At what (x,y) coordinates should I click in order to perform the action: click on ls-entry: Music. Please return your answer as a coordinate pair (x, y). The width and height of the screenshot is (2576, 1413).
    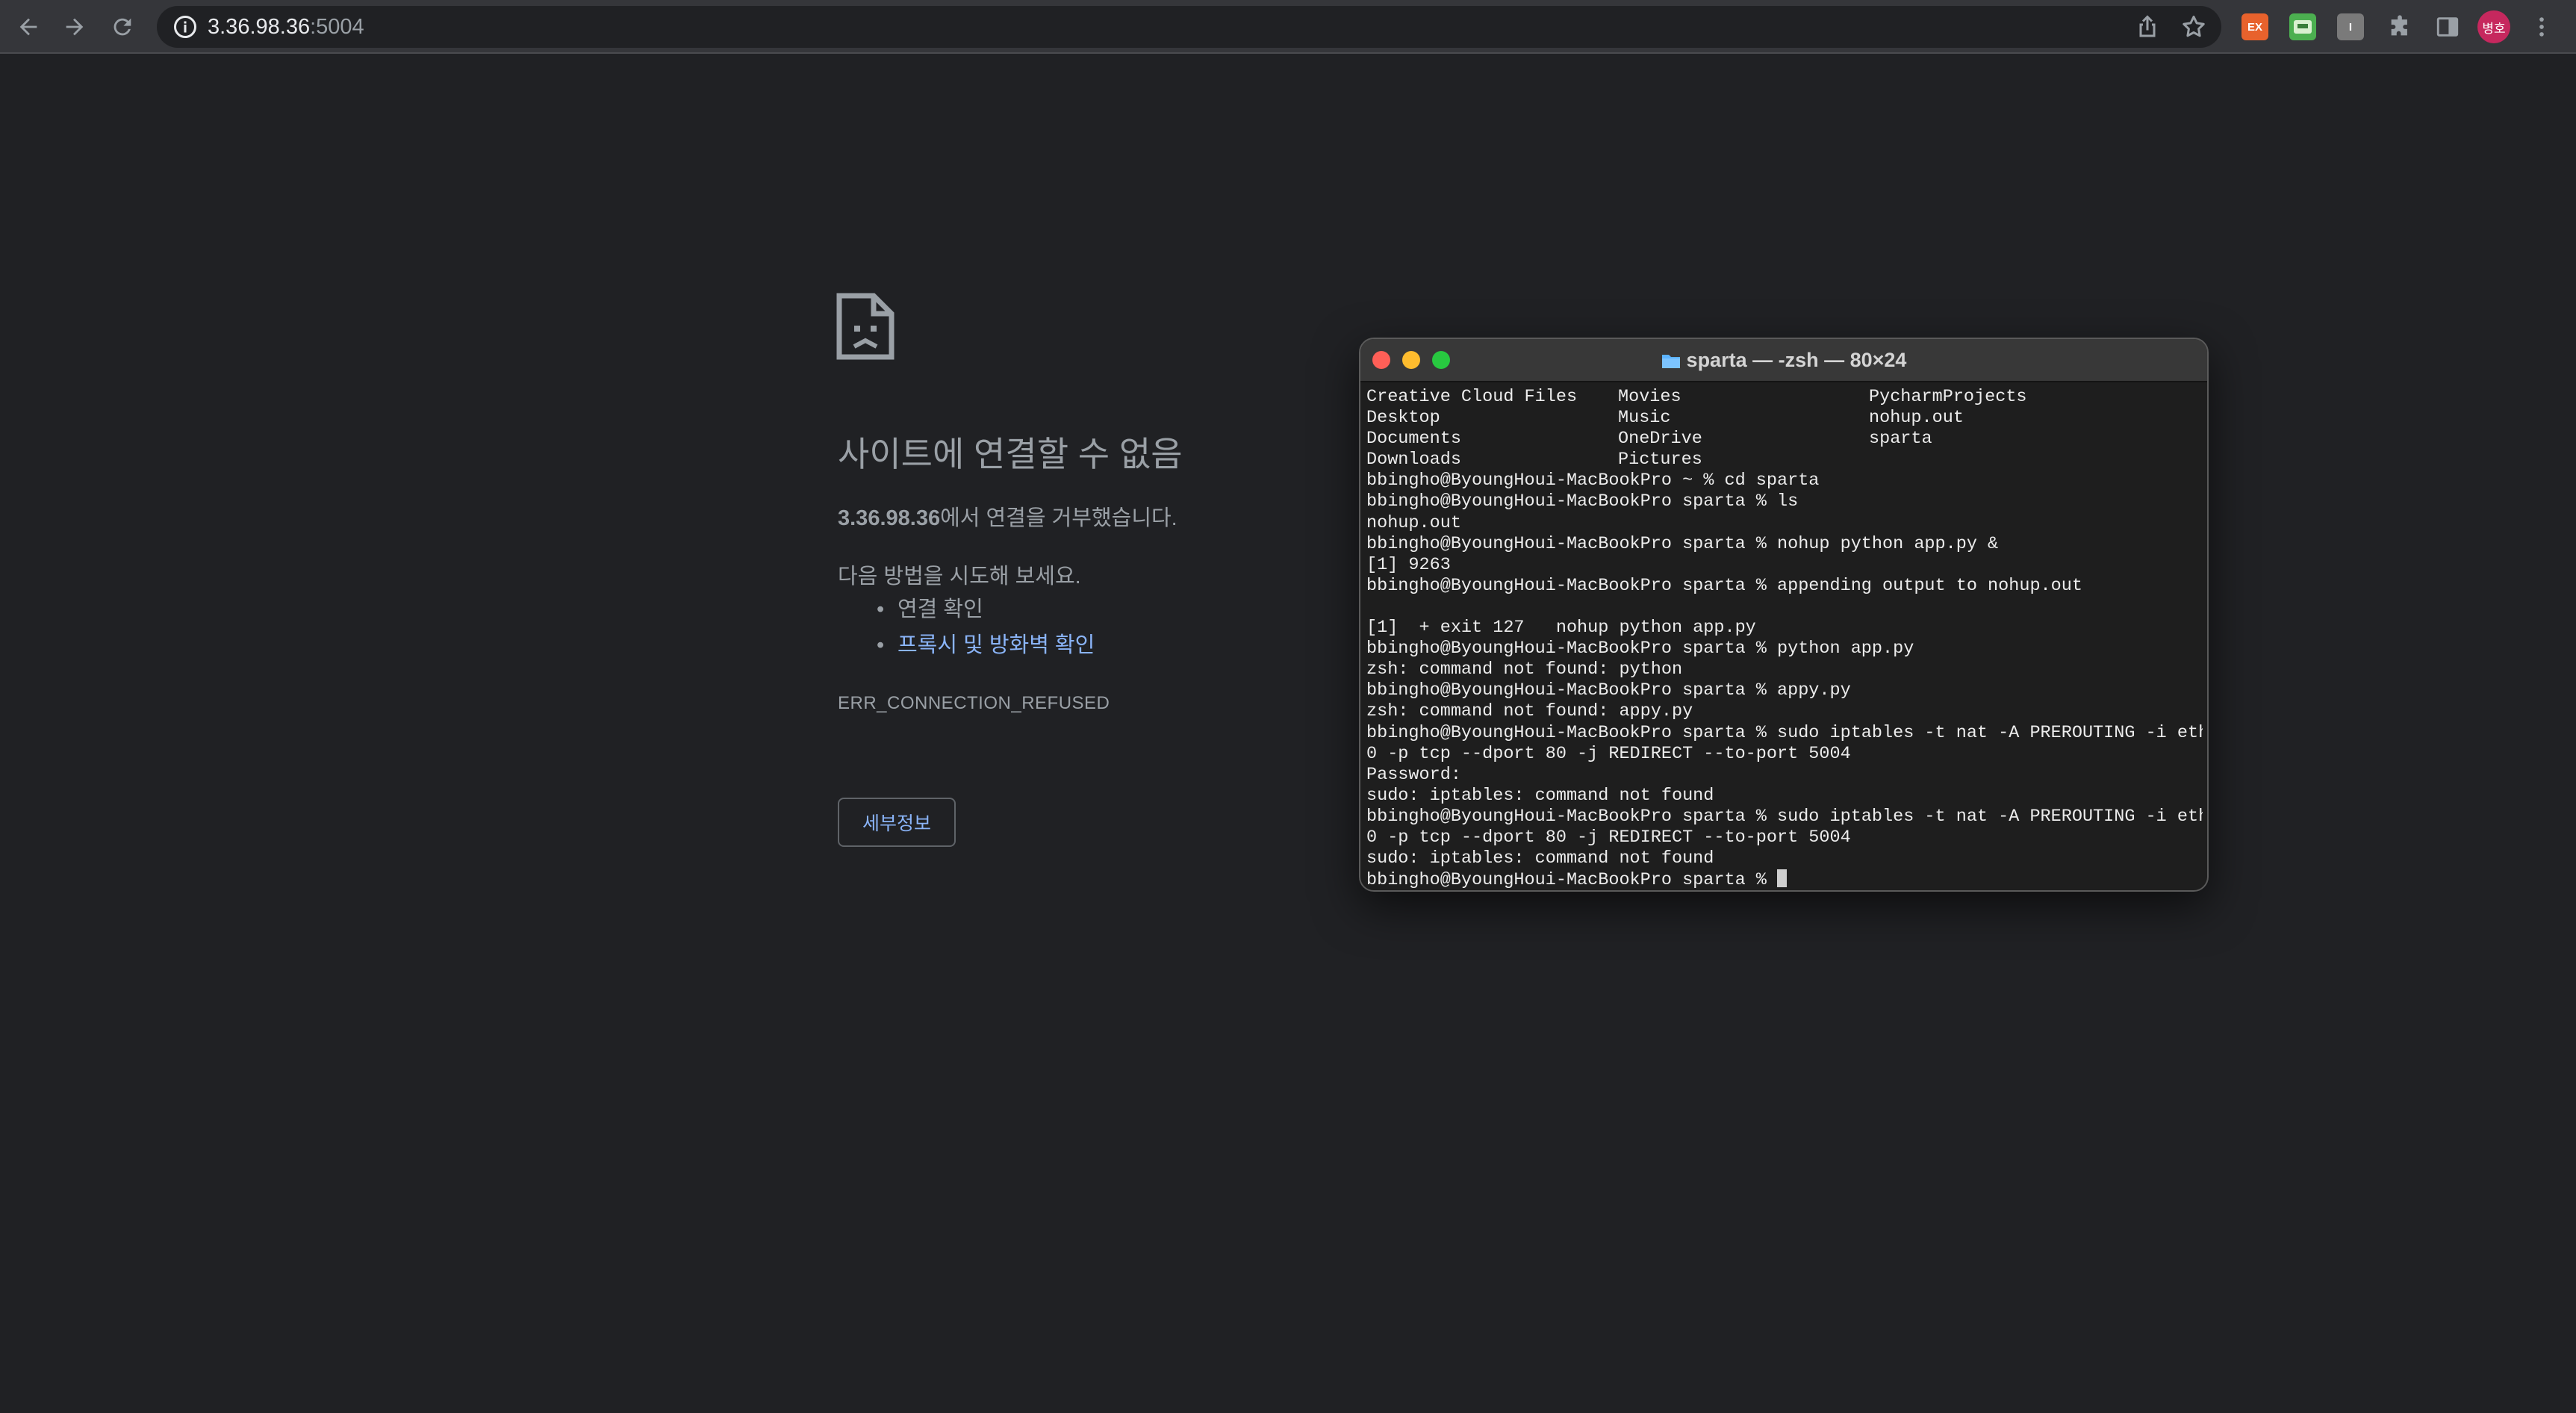
    Looking at the image, I should click on (1644, 418).